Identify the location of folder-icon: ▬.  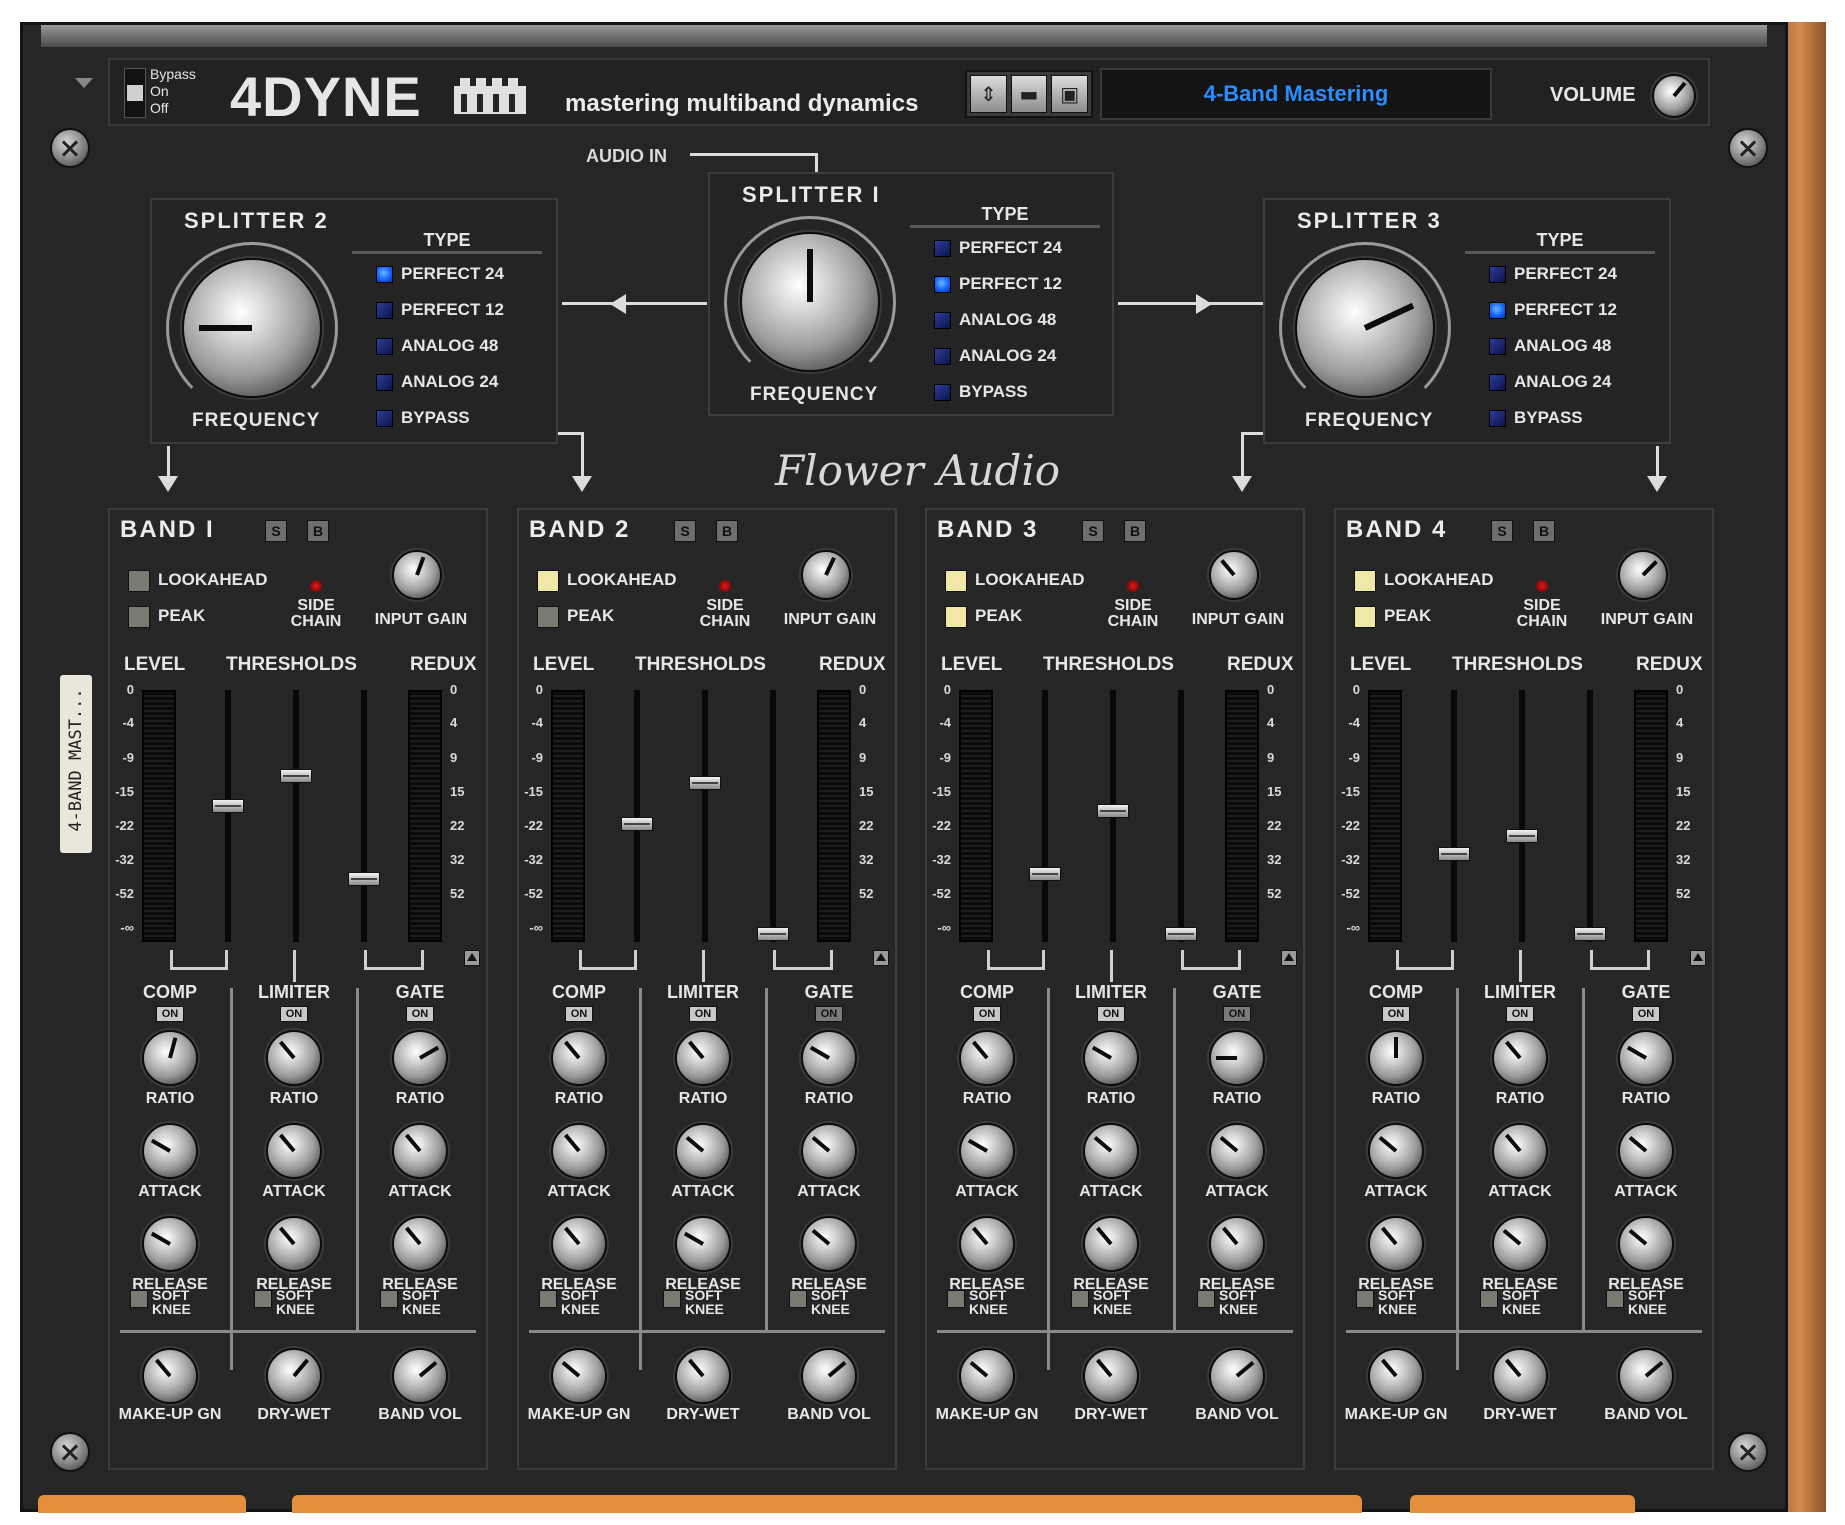
(1029, 94).